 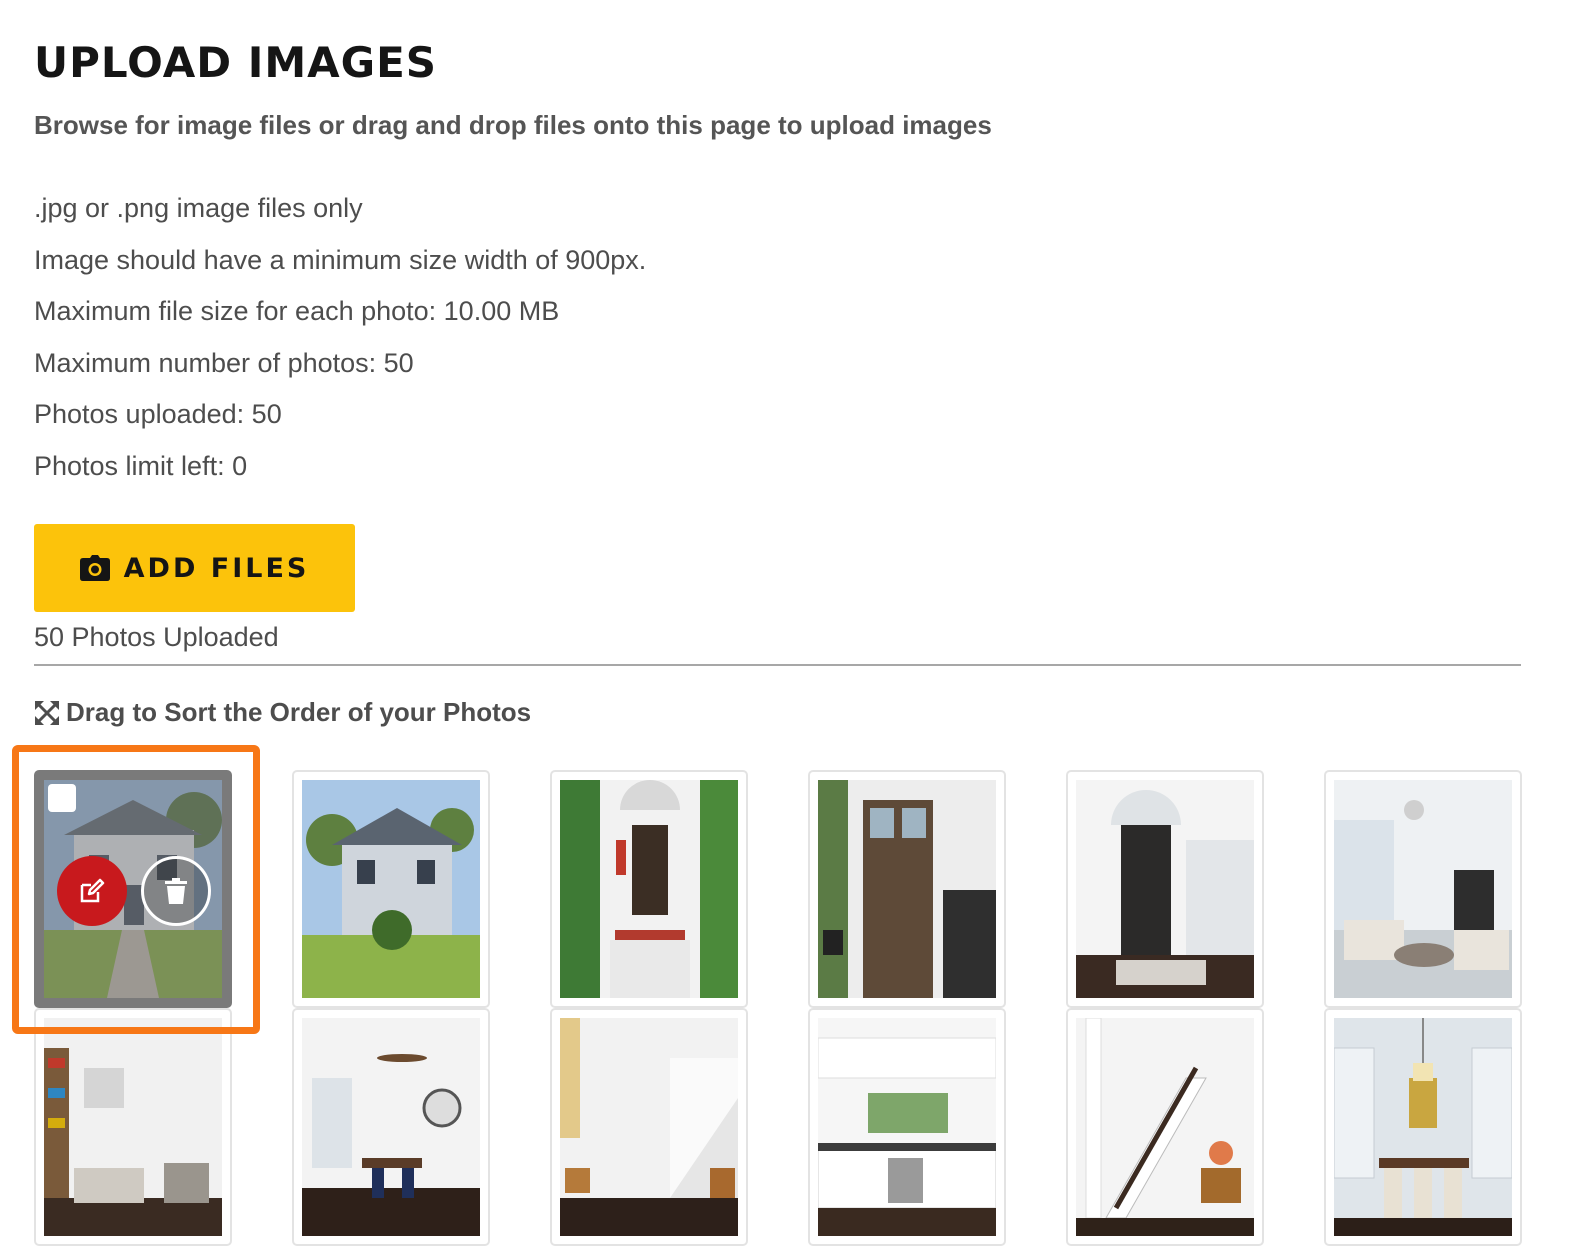 What do you see at coordinates (47, 712) in the screenshot?
I see `expand-arrows-icon` at bounding box center [47, 712].